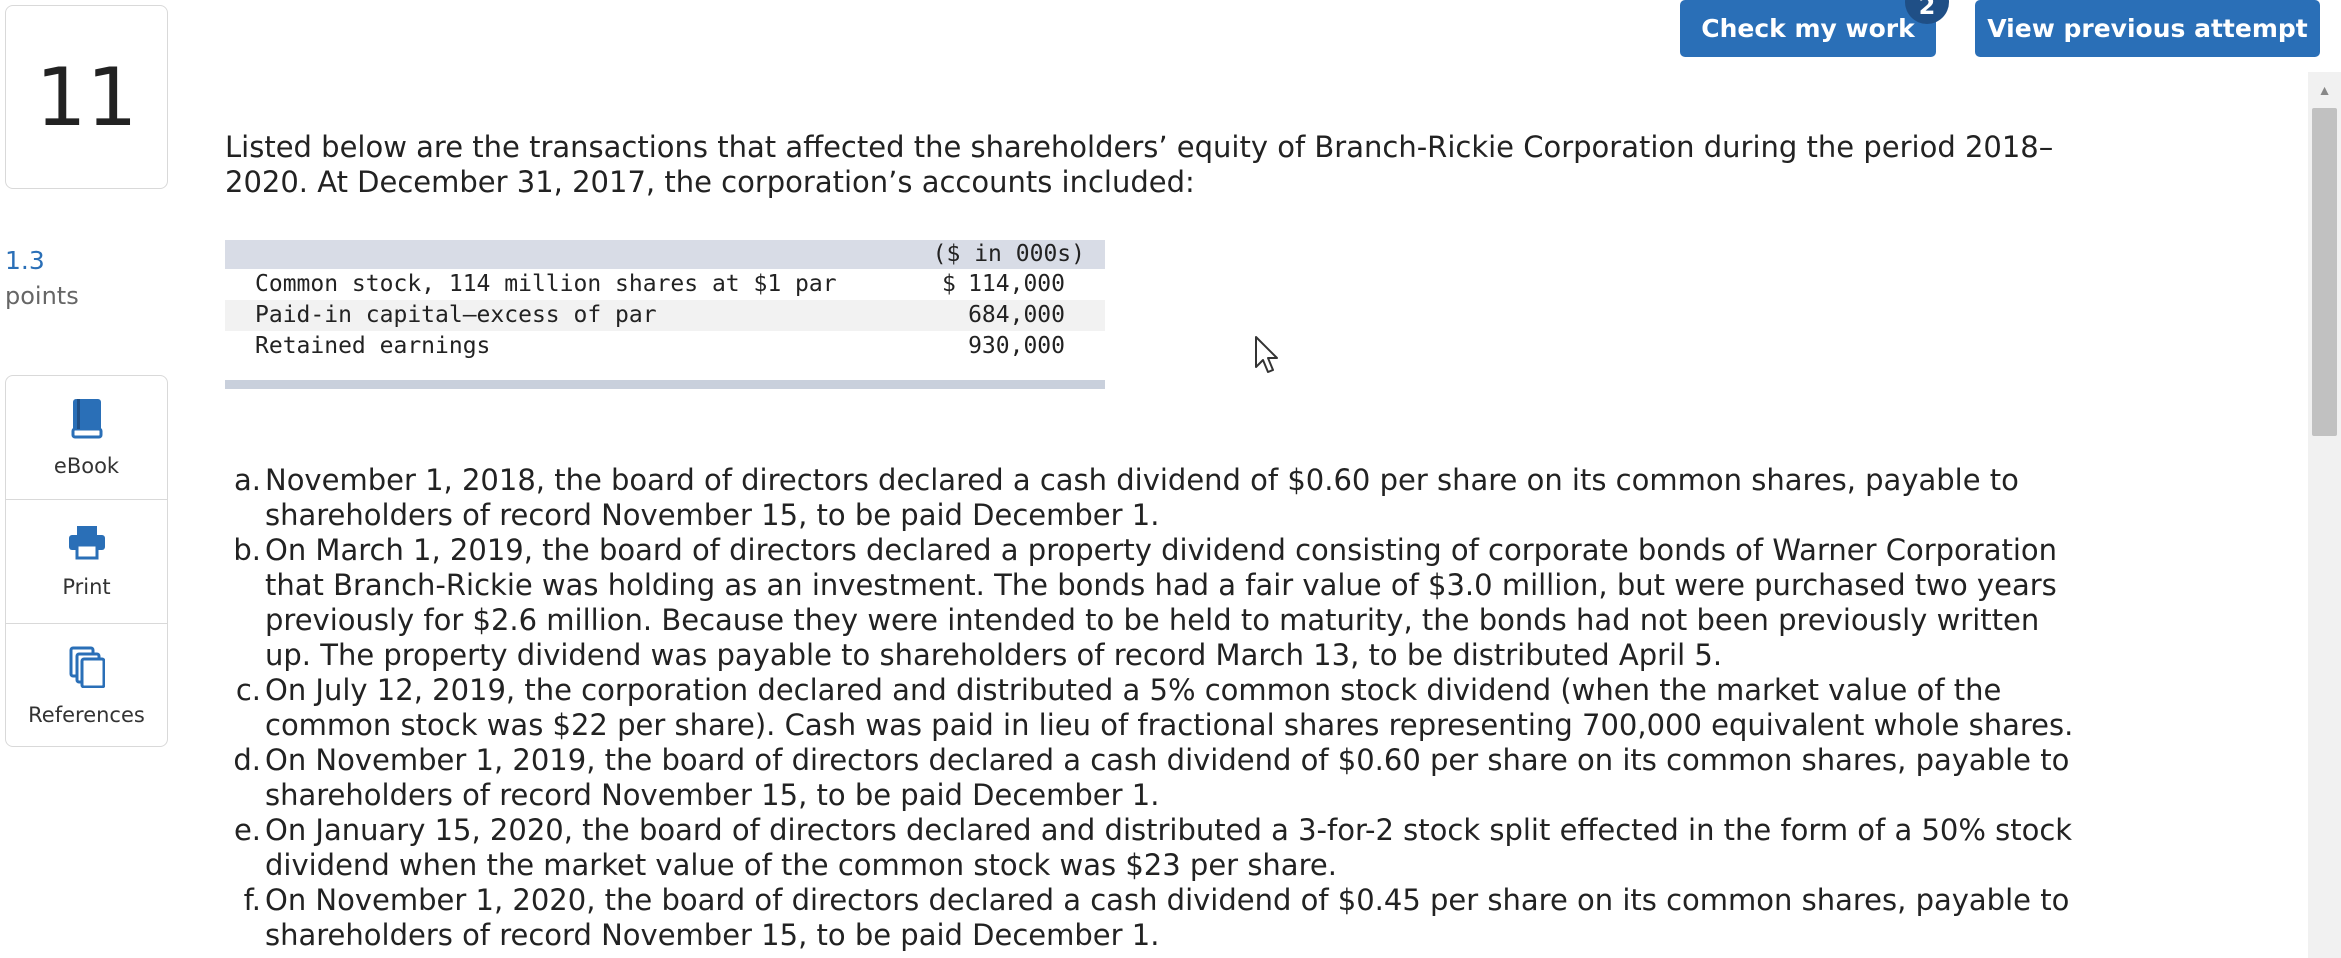 The height and width of the screenshot is (958, 2341). I want to click on references-button: References, so click(86, 686).